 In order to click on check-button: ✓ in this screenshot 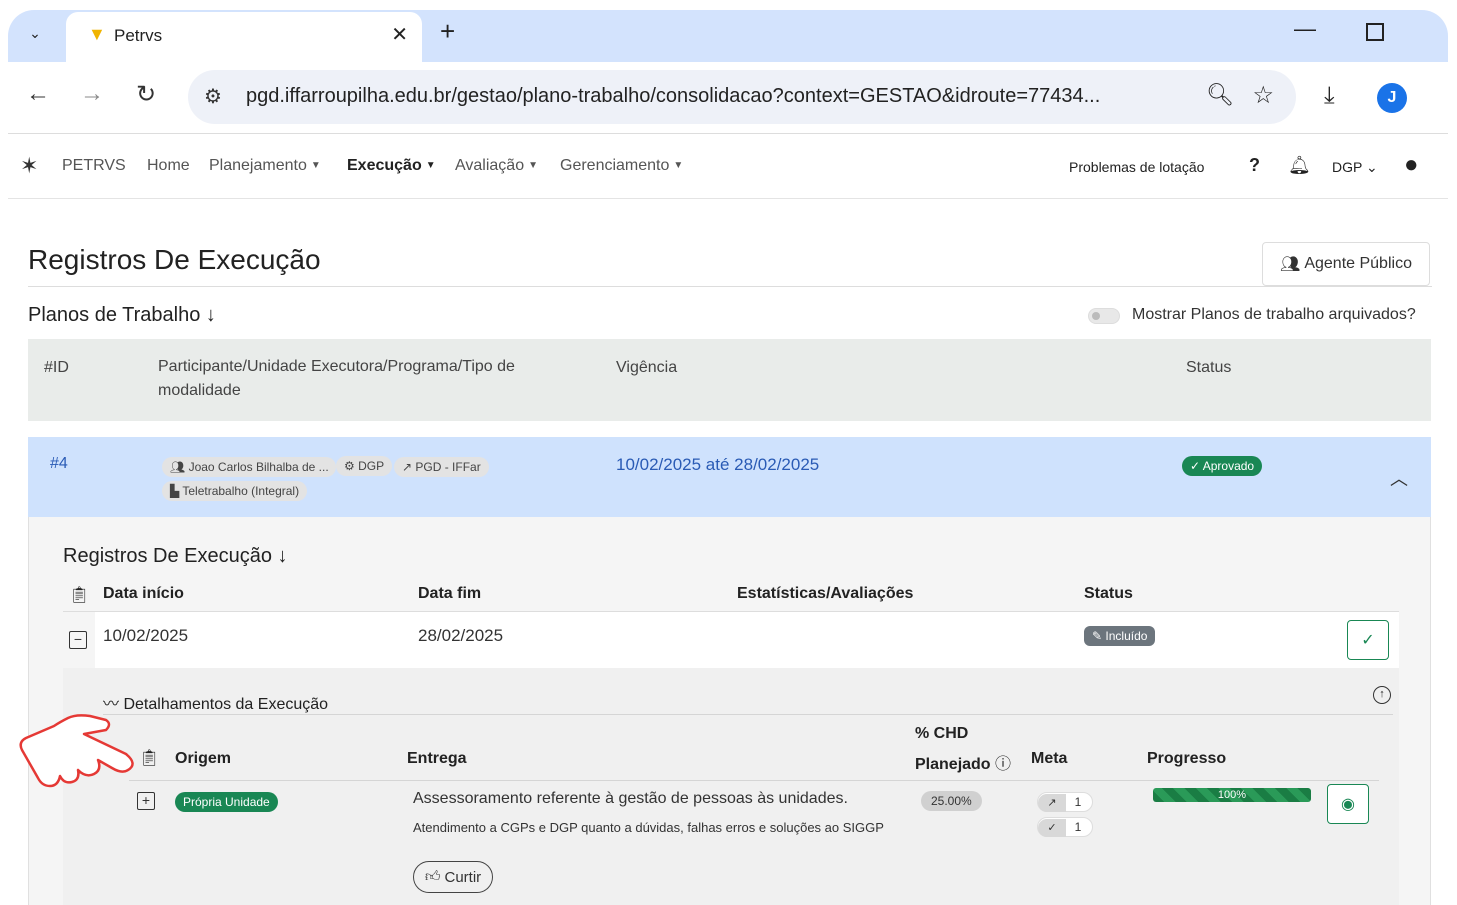, I will do `click(1368, 640)`.